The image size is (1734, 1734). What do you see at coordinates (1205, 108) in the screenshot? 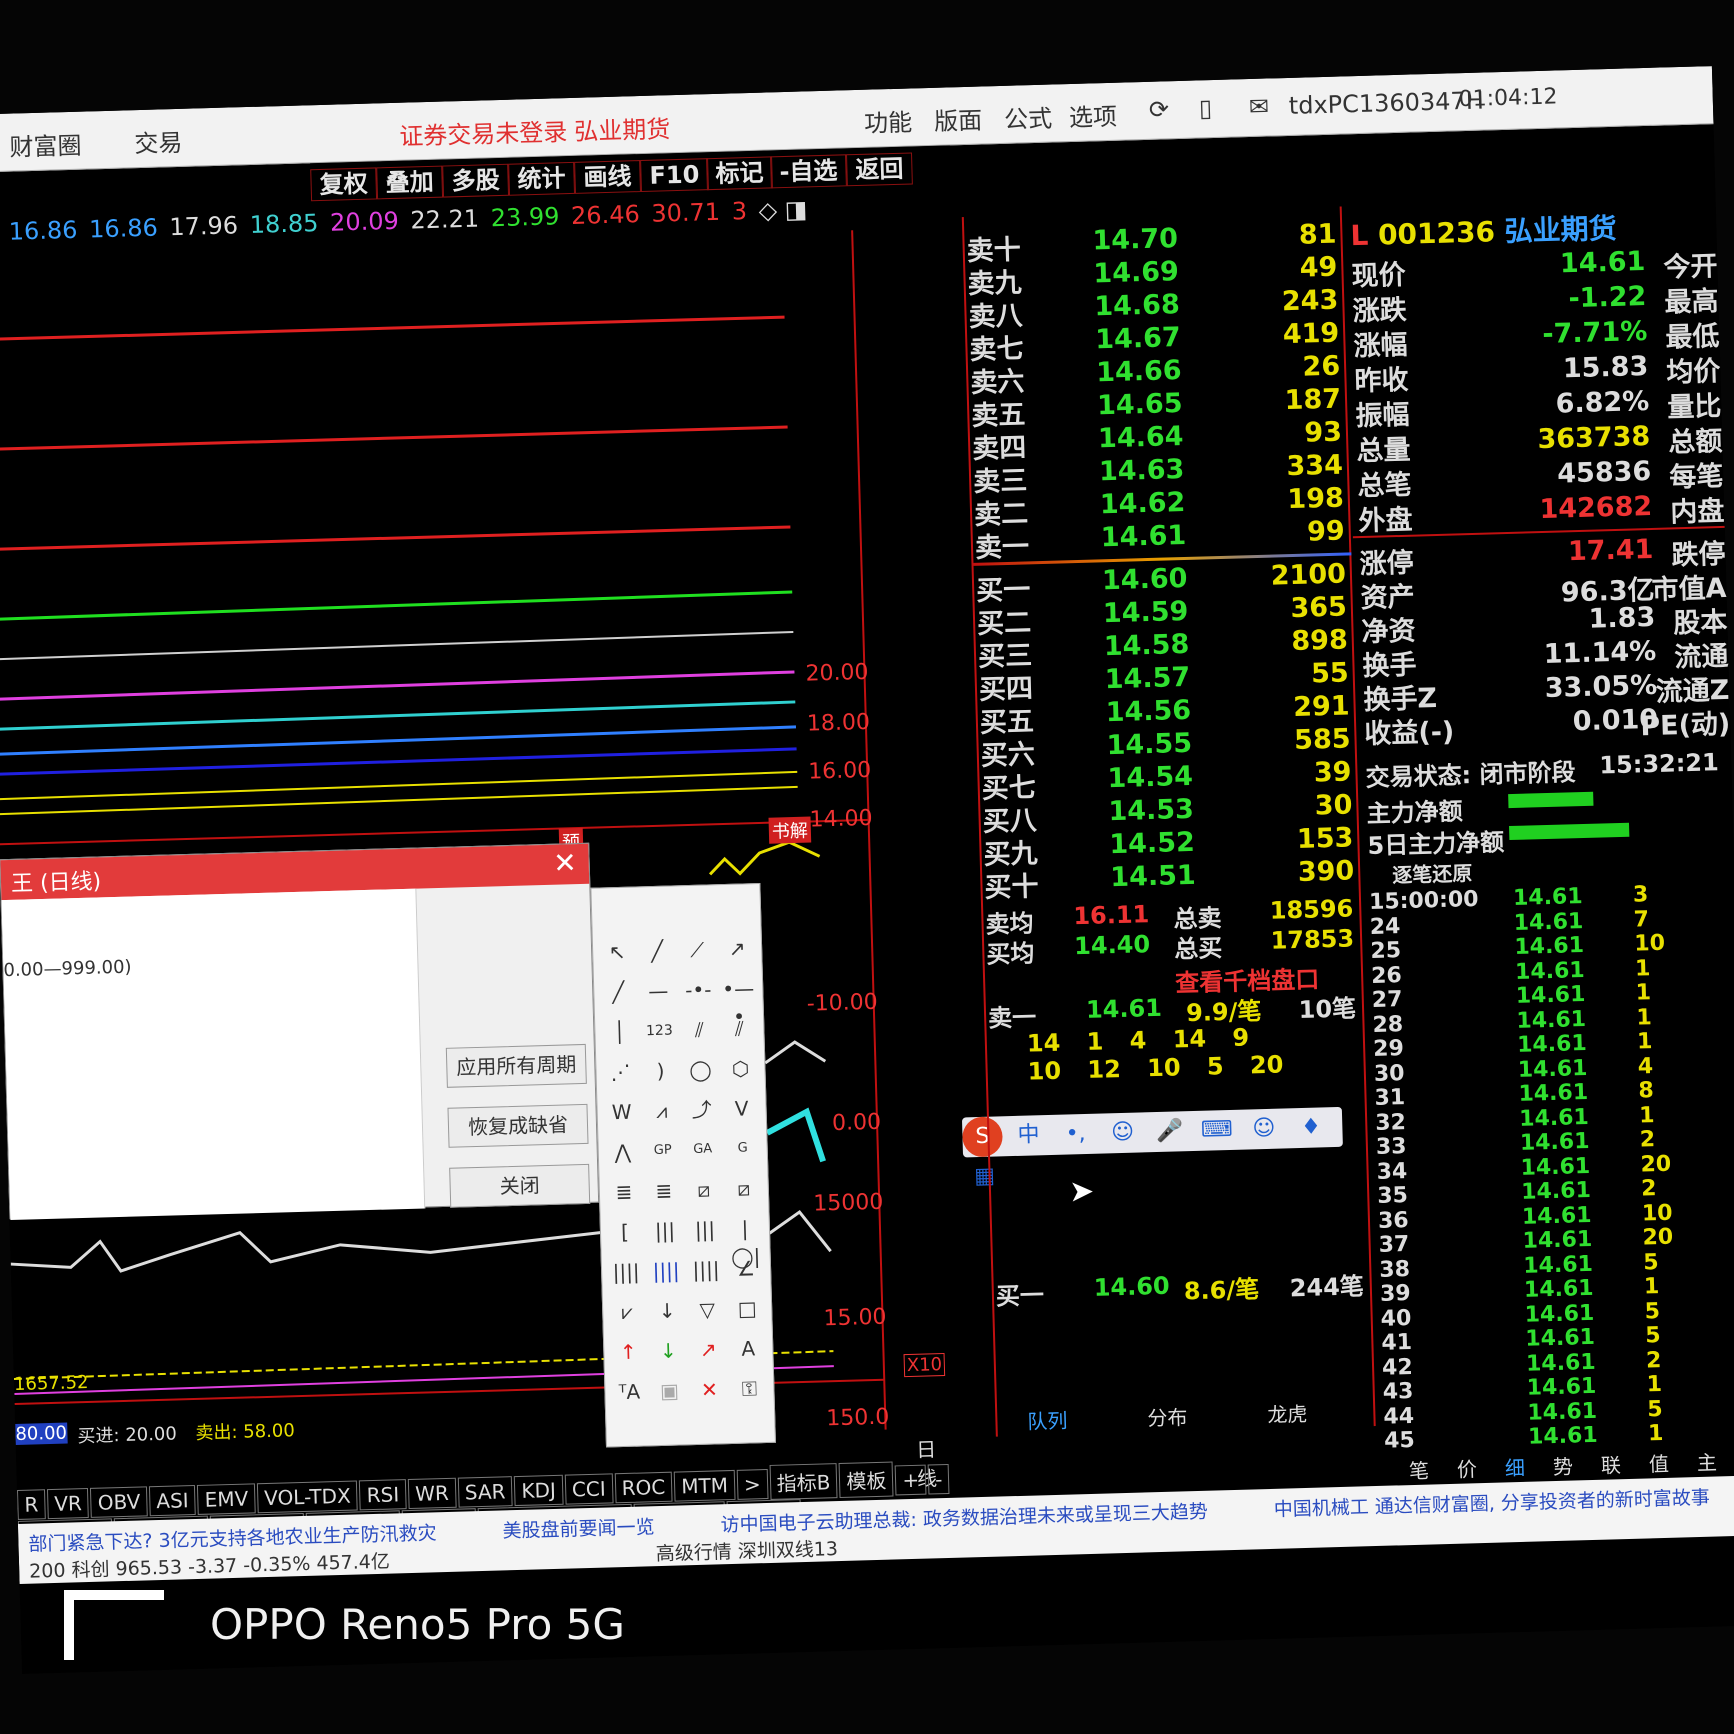
I see `phone-icon: ▯` at bounding box center [1205, 108].